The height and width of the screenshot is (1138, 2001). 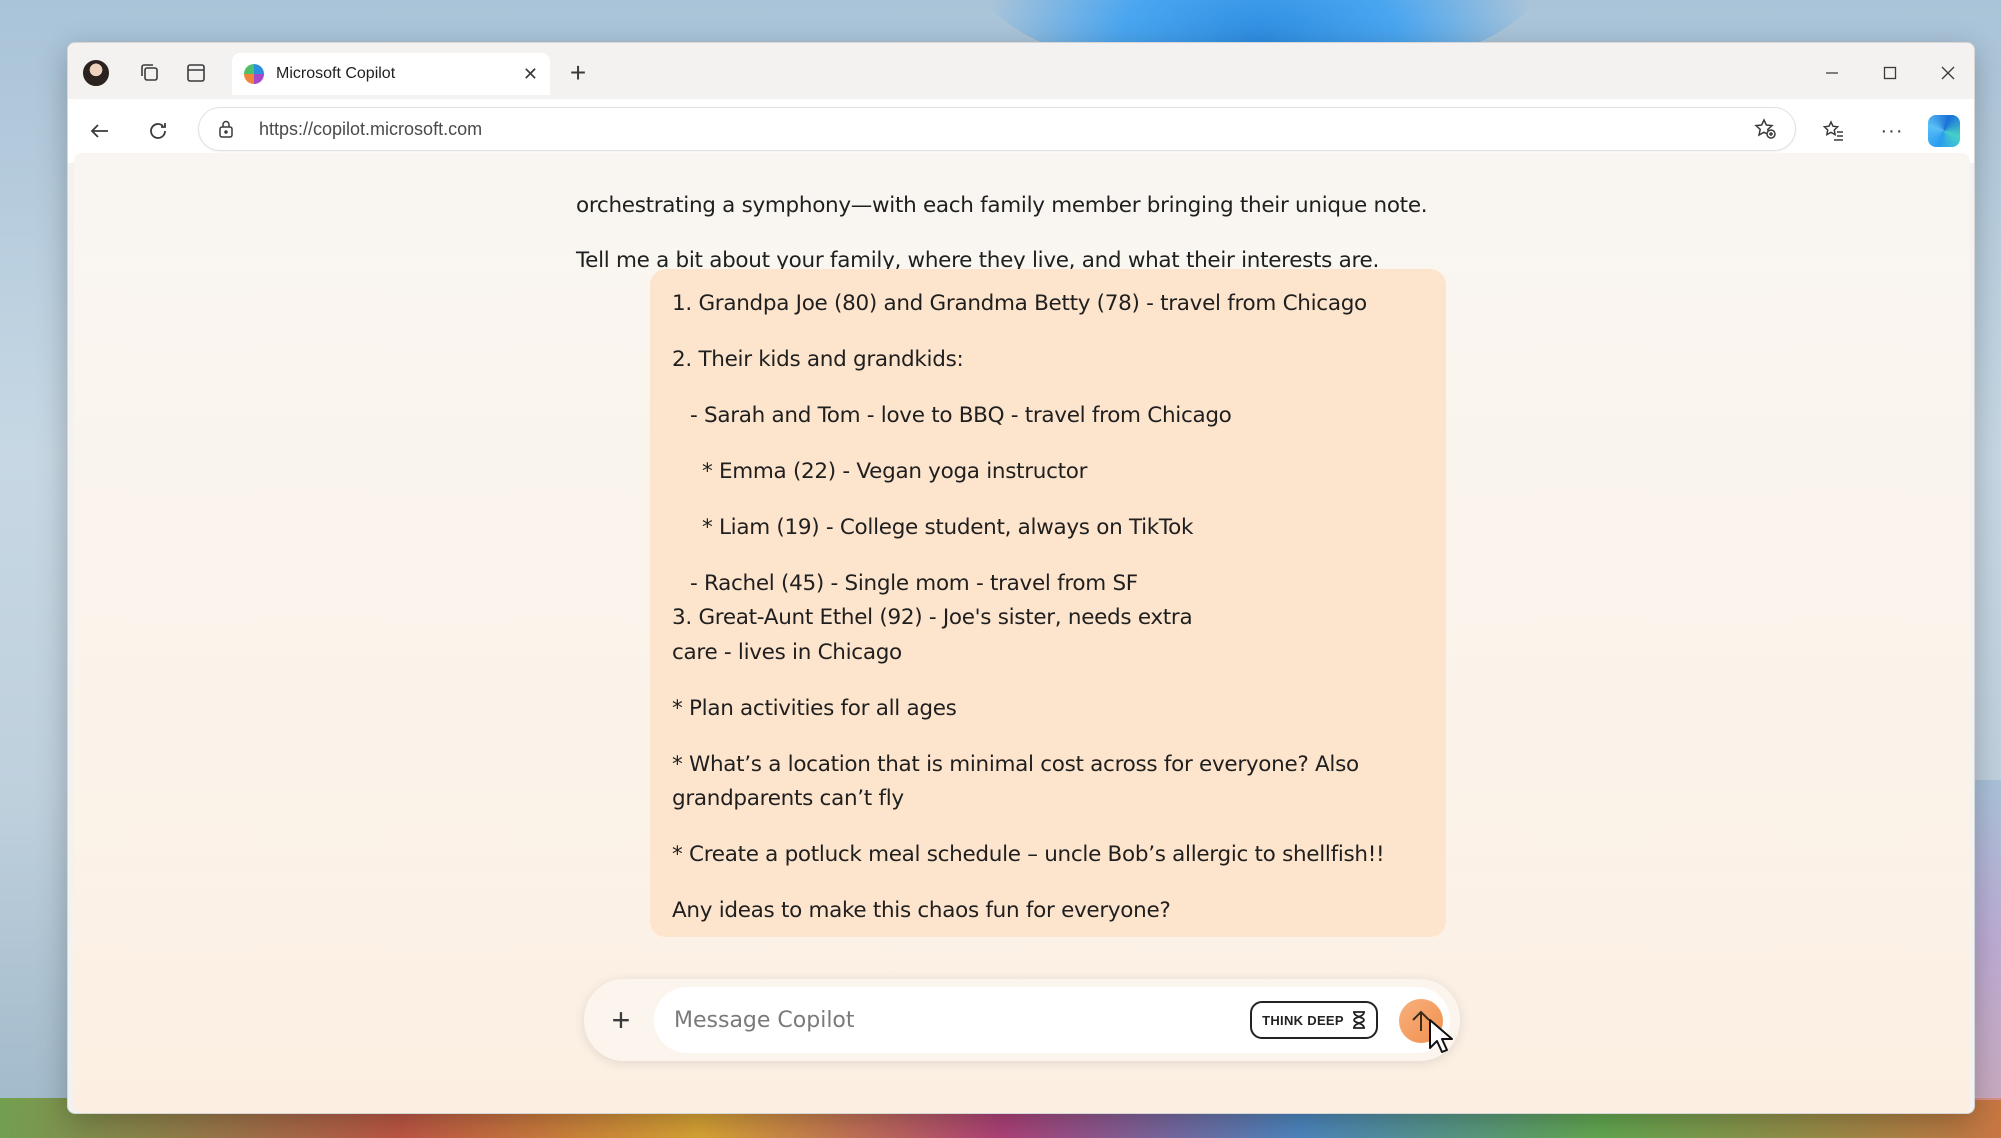 What do you see at coordinates (196, 73) in the screenshot?
I see `tab-actions-icon` at bounding box center [196, 73].